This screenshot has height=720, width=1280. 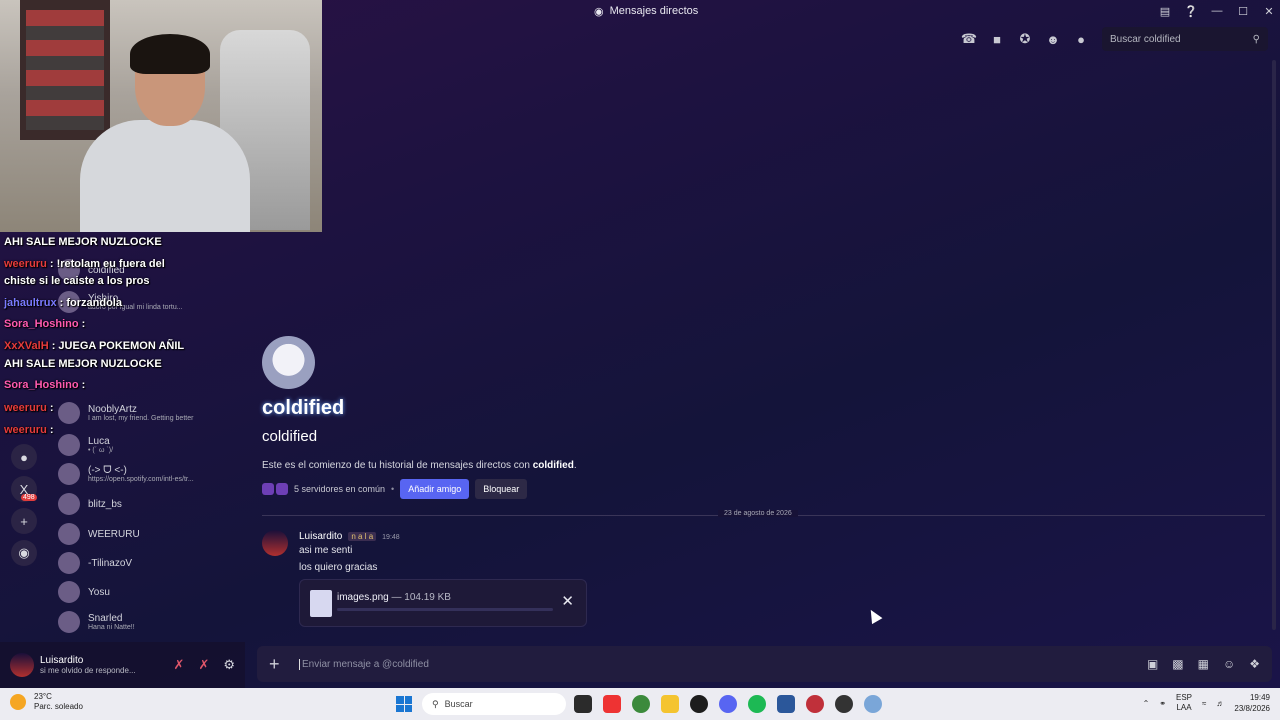 What do you see at coordinates (29, 430) in the screenshot?
I see `chat-message: weeruru :` at bounding box center [29, 430].